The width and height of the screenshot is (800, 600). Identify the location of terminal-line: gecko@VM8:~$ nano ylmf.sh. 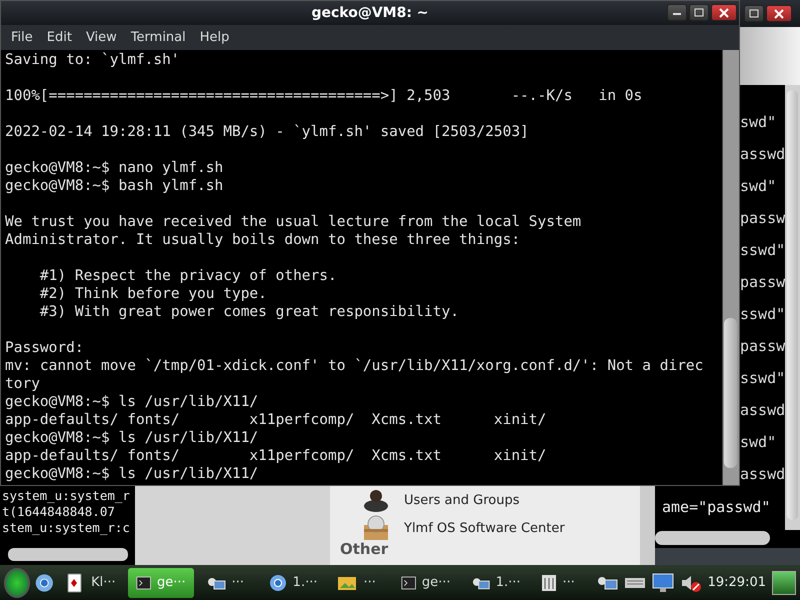
(114, 168).